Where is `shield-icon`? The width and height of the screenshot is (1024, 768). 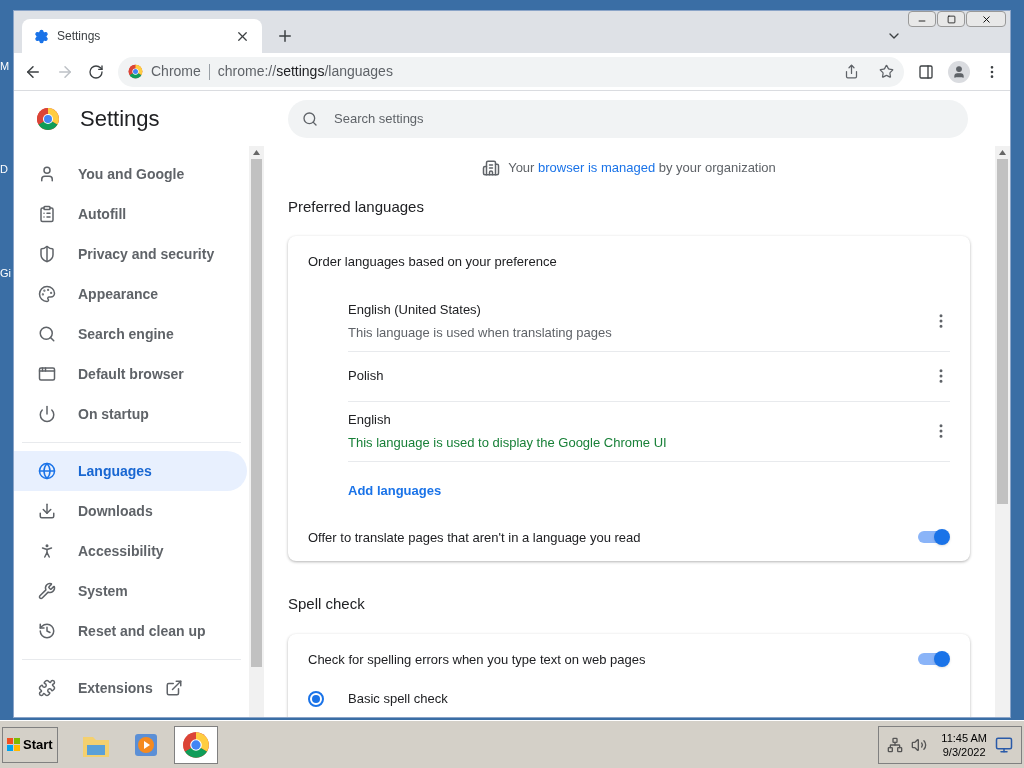
shield-icon is located at coordinates (47, 254).